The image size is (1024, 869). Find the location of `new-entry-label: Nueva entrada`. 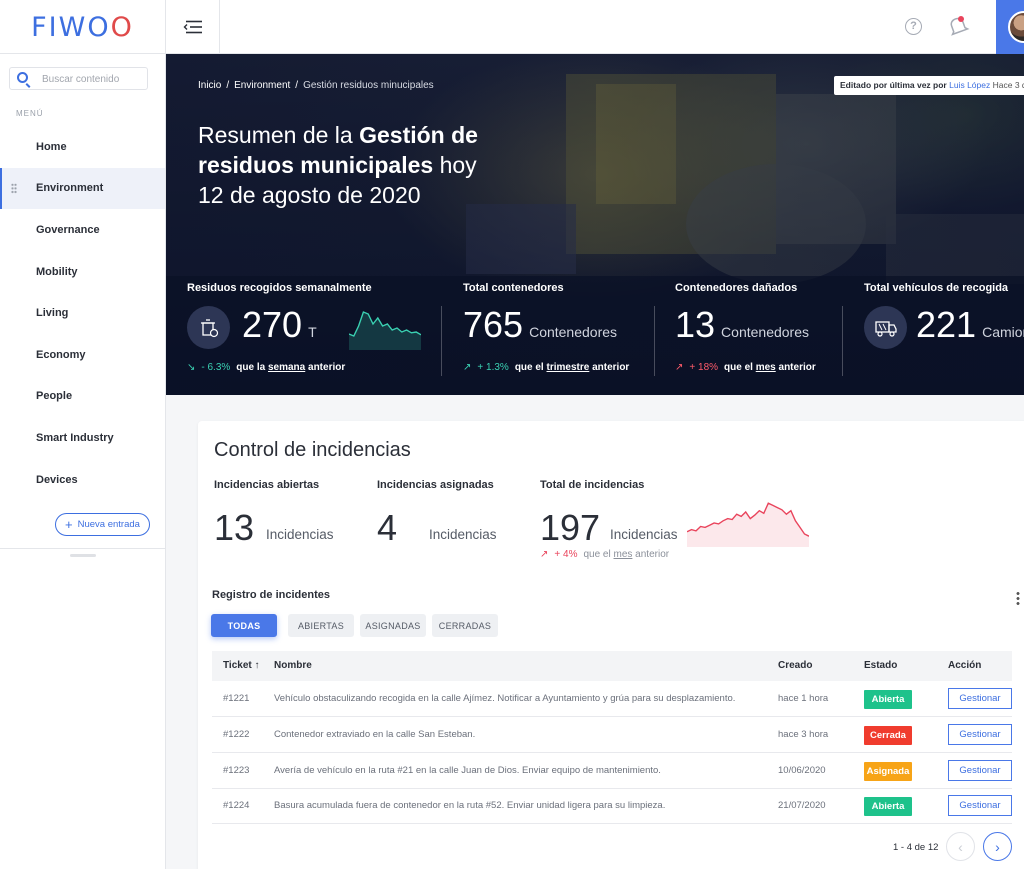

new-entry-label: Nueva entrada is located at coordinates (108, 524).